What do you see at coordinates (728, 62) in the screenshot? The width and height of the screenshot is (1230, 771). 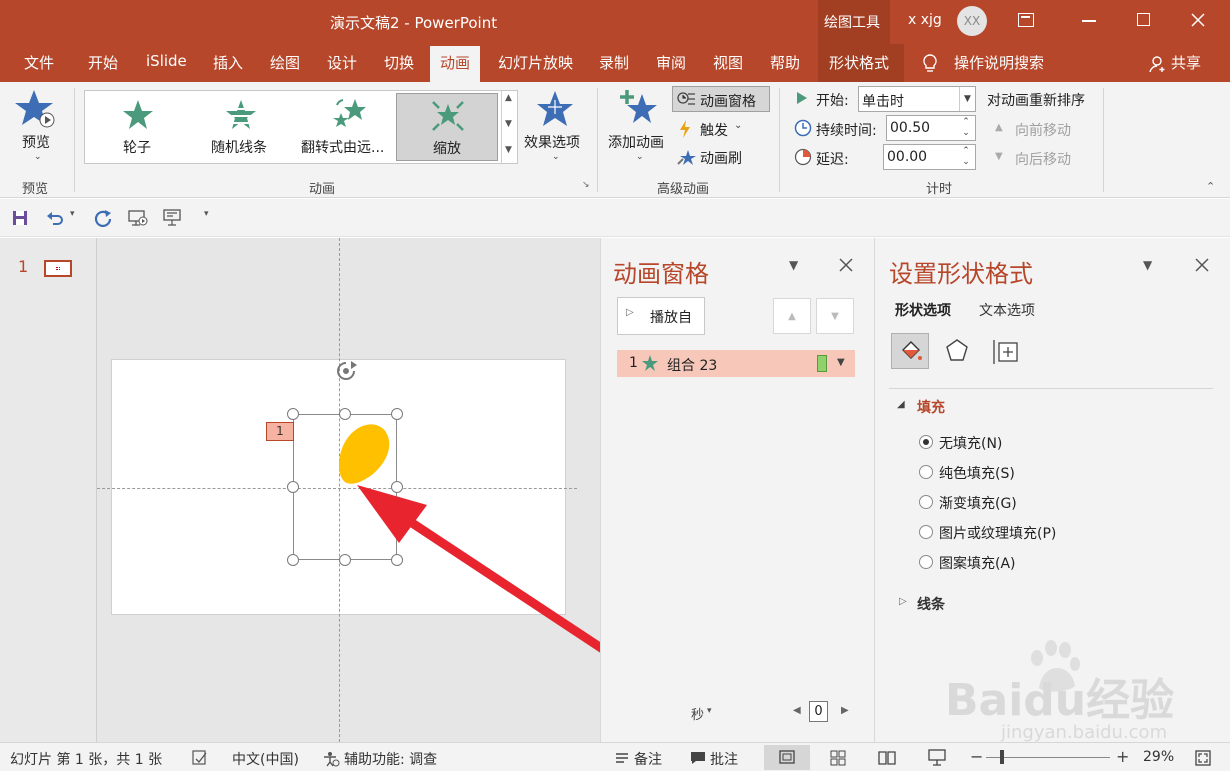 I see `tab-view: 视图` at bounding box center [728, 62].